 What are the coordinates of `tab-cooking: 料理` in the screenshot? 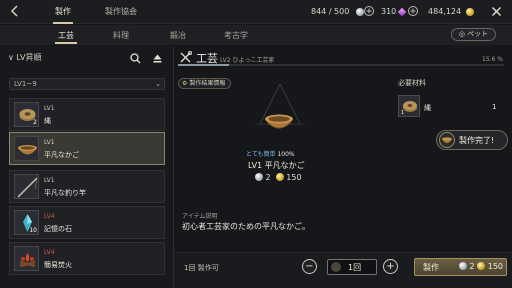 It's located at (121, 35).